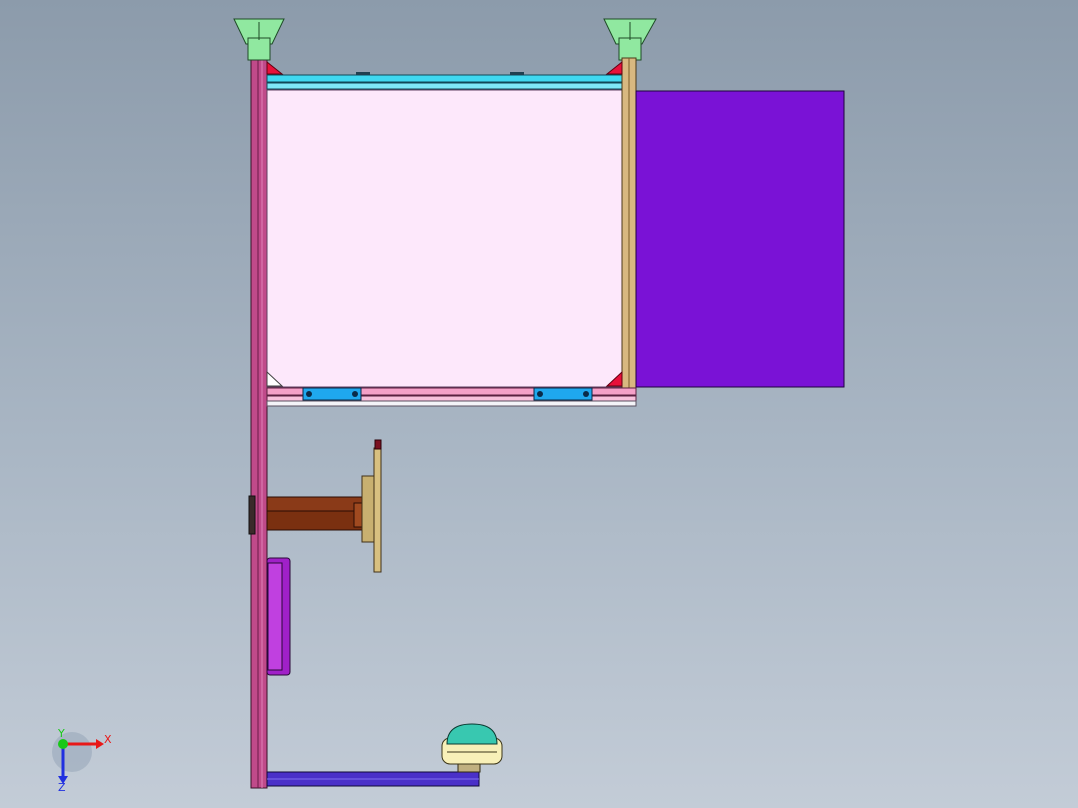 This screenshot has width=1078, height=808. Describe the element at coordinates (614, 67) in the screenshot. I see `corner-bracket-top-right` at that location.